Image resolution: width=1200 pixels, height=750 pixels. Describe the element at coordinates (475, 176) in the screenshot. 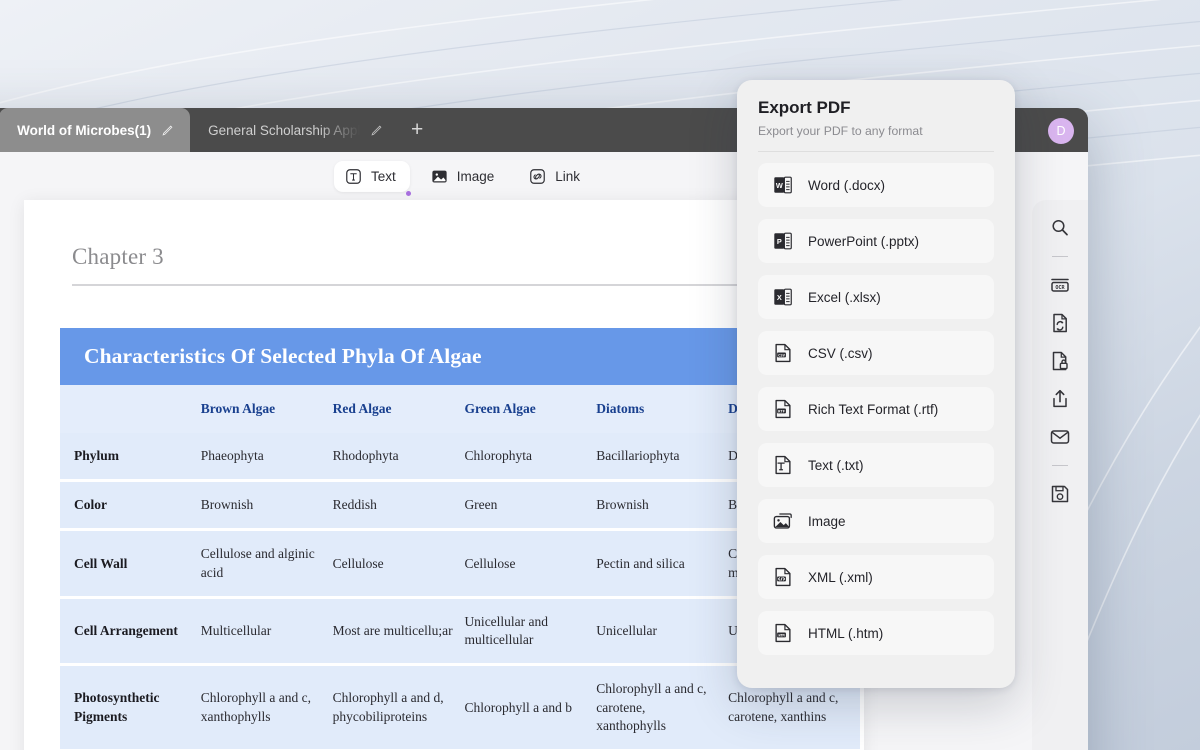

I see `tool-label: Image` at that location.